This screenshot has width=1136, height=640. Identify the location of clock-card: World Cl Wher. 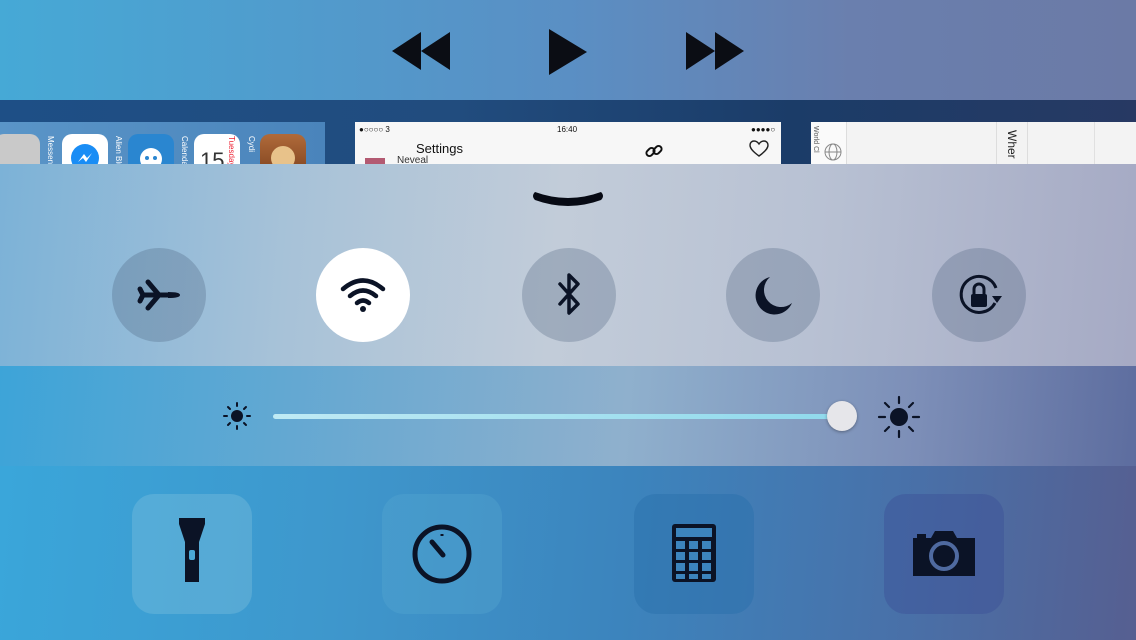
(973, 143).